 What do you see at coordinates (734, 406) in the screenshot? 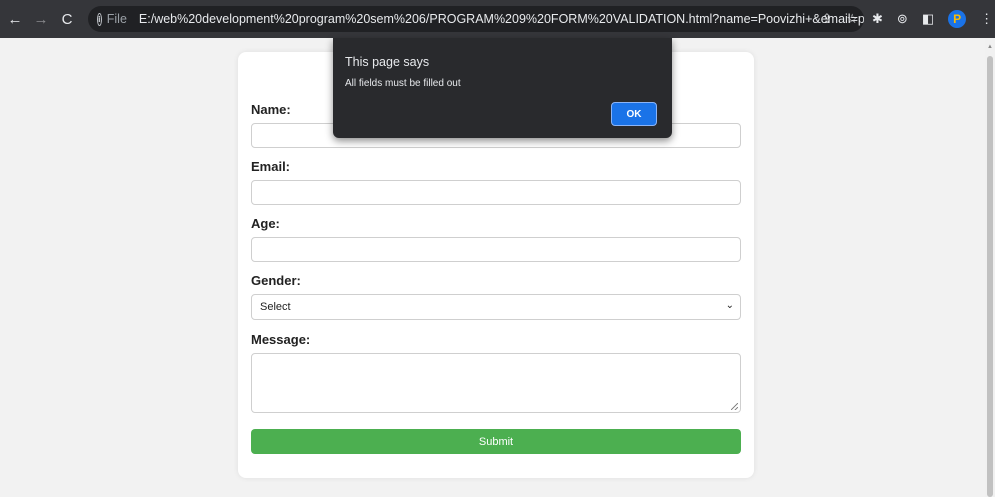
I see `resize-grip-icon` at bounding box center [734, 406].